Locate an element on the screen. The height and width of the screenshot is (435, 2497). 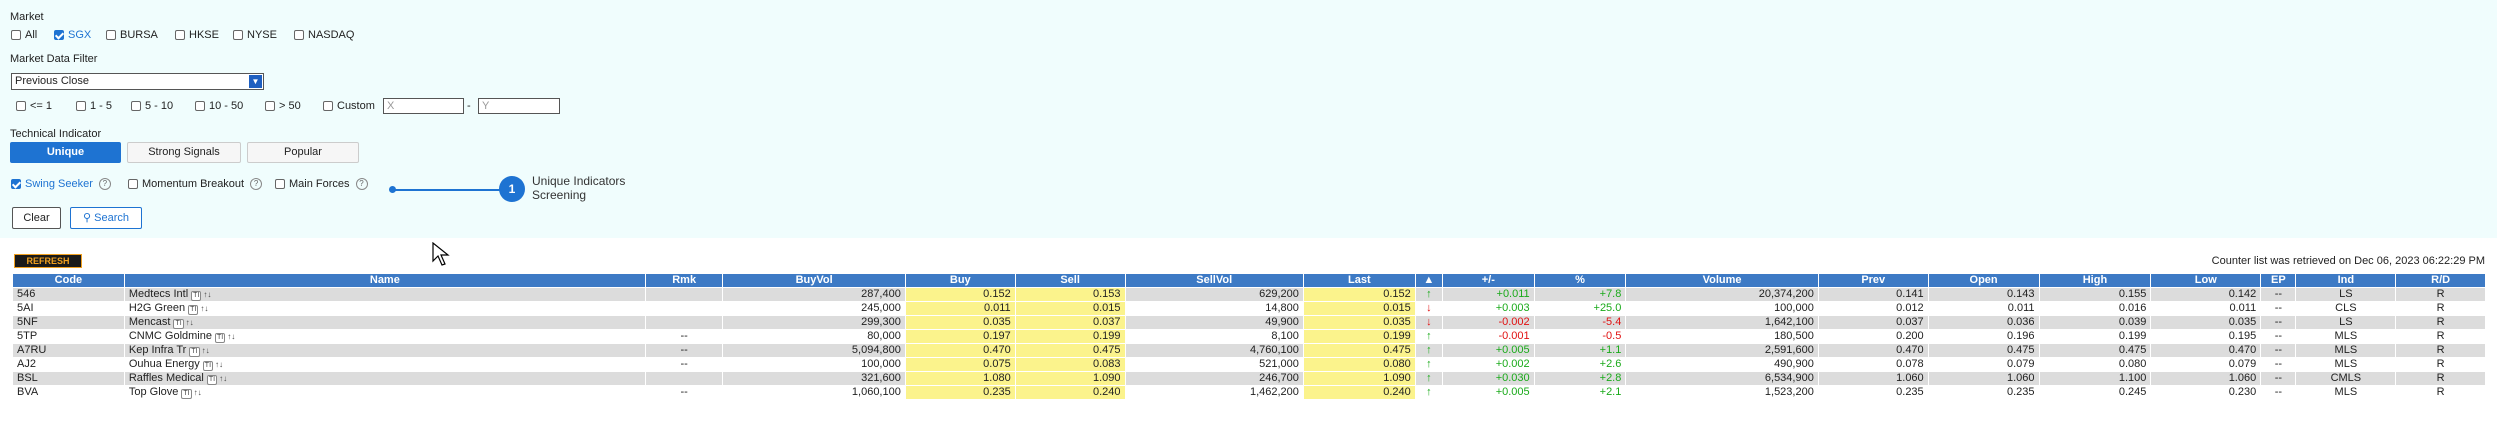
market-nyse-checkbox: NYSE is located at coordinates (255, 35).